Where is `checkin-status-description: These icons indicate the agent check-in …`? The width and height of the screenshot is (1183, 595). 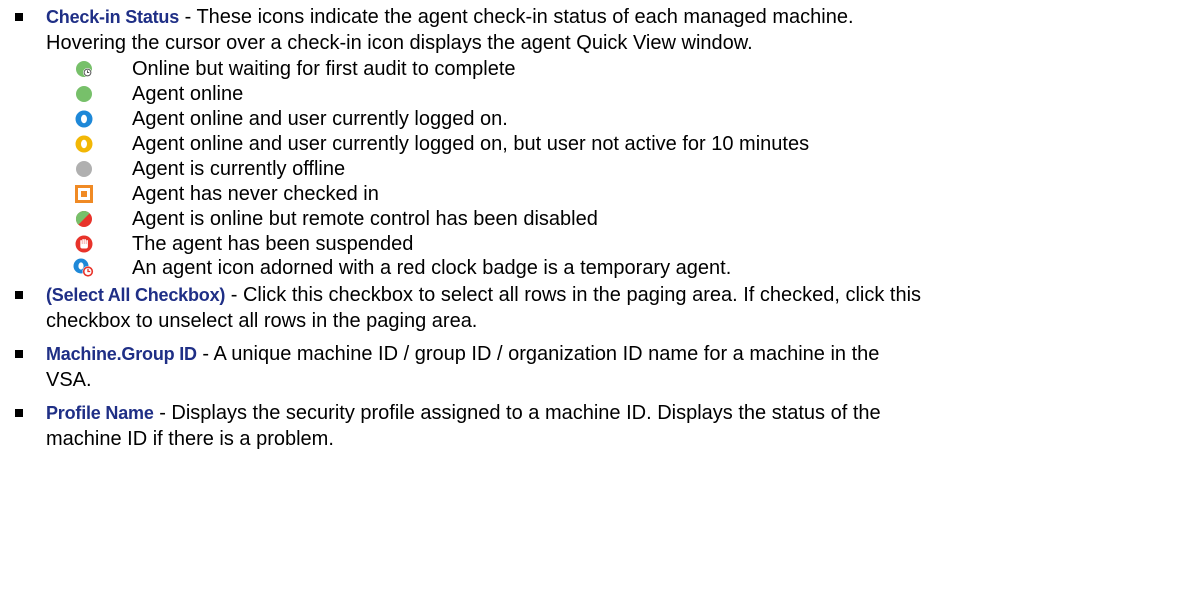
checkin-status-description: These icons indicate the agent check-in … is located at coordinates (525, 17).